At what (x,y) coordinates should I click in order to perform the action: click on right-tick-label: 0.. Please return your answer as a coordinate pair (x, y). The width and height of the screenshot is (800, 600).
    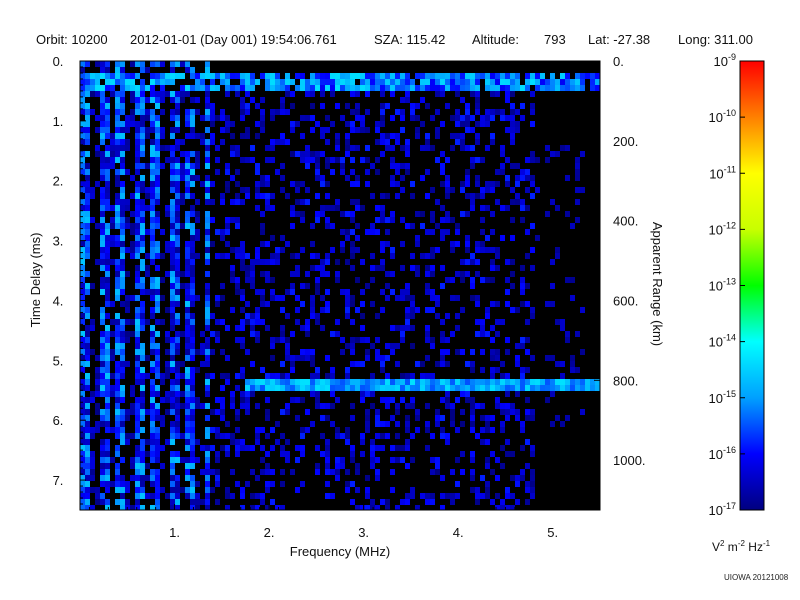
    Looking at the image, I should click on (618, 61).